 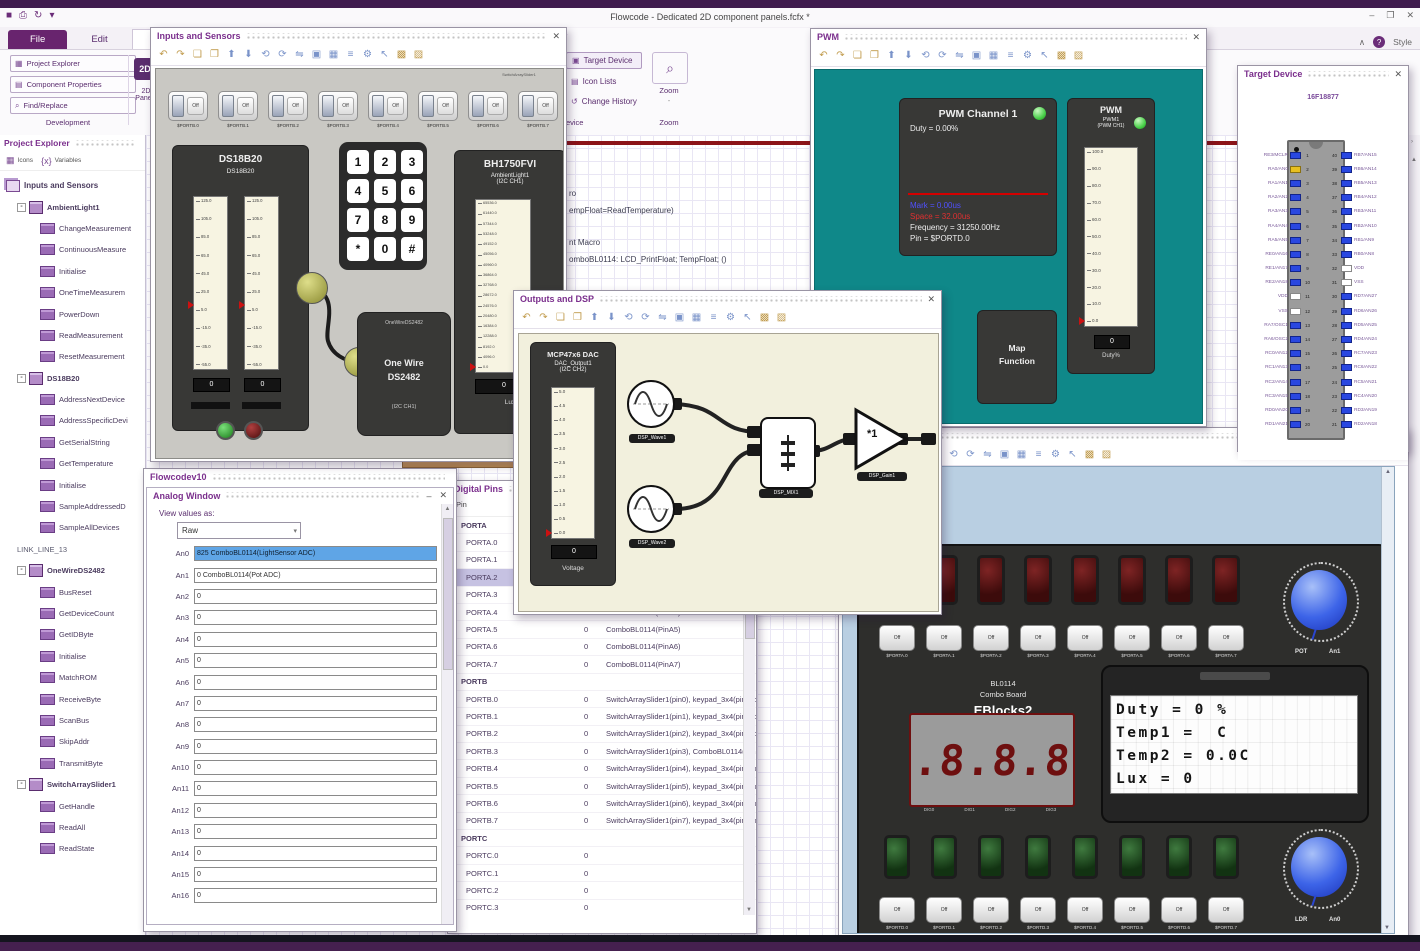 I want to click on keypad-key: 5, so click(x=385, y=191).